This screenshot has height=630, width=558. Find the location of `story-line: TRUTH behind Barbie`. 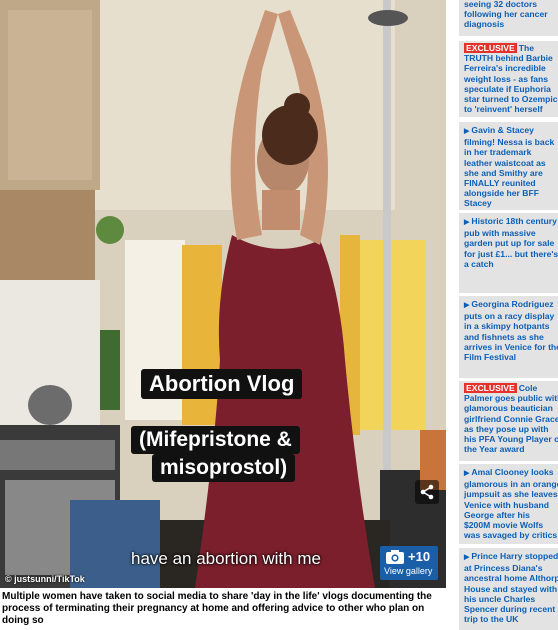

story-line: TRUTH behind Barbie is located at coordinates (511, 58).